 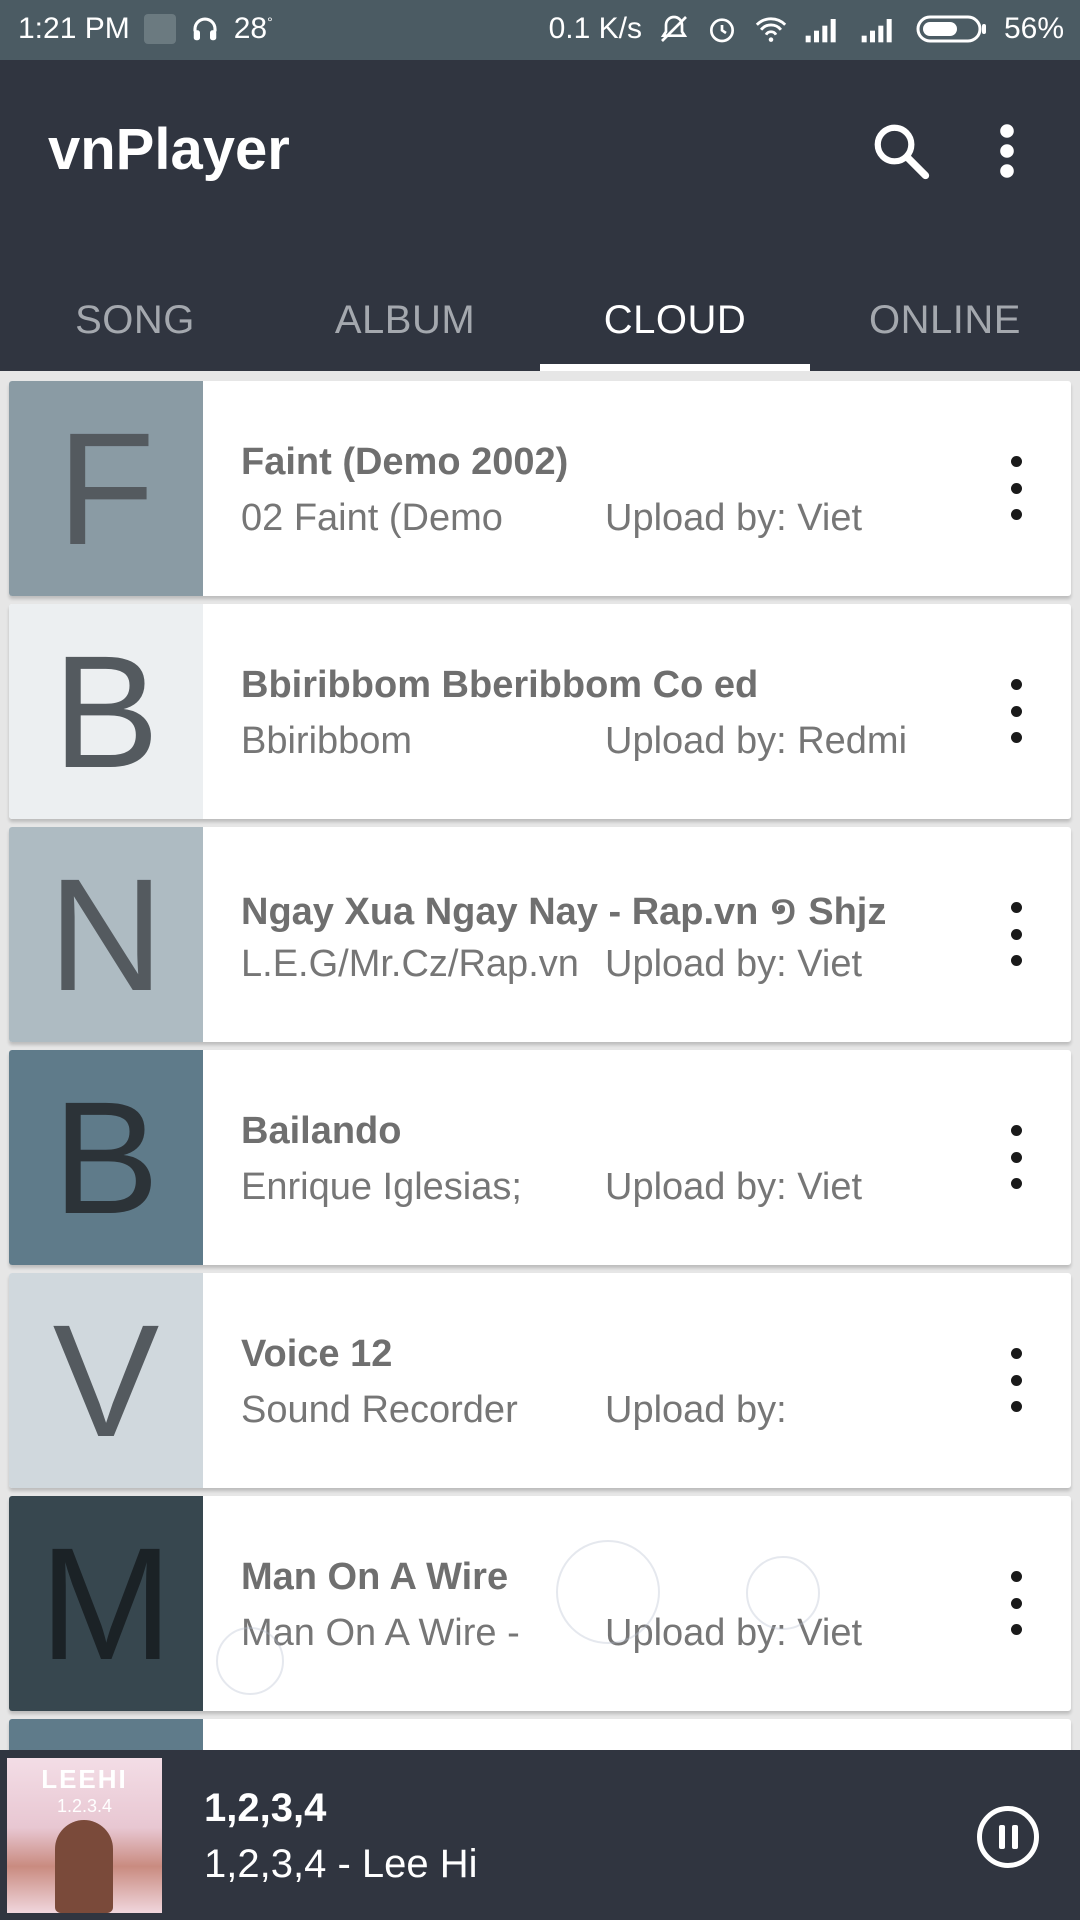 What do you see at coordinates (1008, 1837) in the screenshot?
I see `pause-button` at bounding box center [1008, 1837].